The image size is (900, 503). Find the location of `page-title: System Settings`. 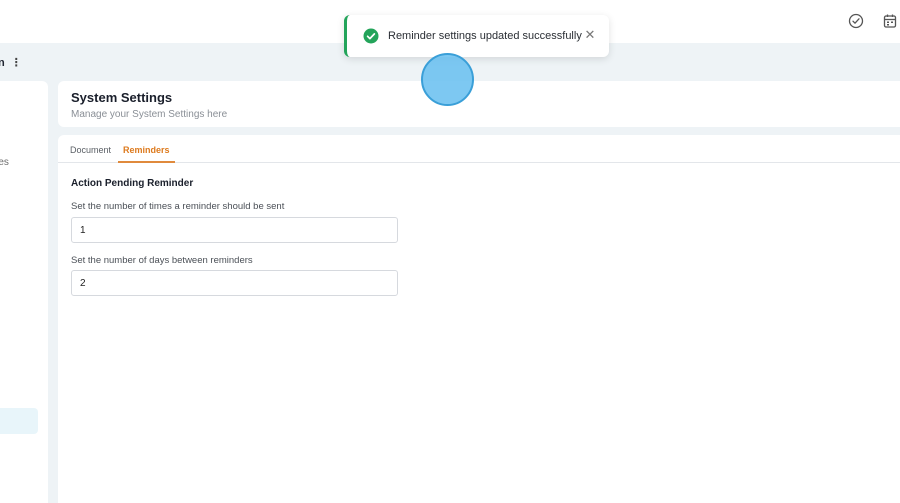

page-title: System Settings is located at coordinates (122, 97).